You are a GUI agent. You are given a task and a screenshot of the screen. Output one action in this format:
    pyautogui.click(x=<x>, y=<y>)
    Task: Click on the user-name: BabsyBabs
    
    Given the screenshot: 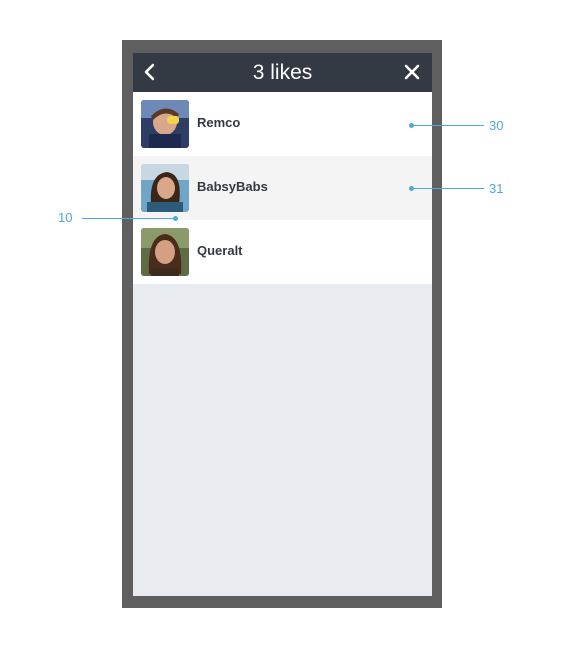 What is the action you would take?
    pyautogui.click(x=232, y=186)
    